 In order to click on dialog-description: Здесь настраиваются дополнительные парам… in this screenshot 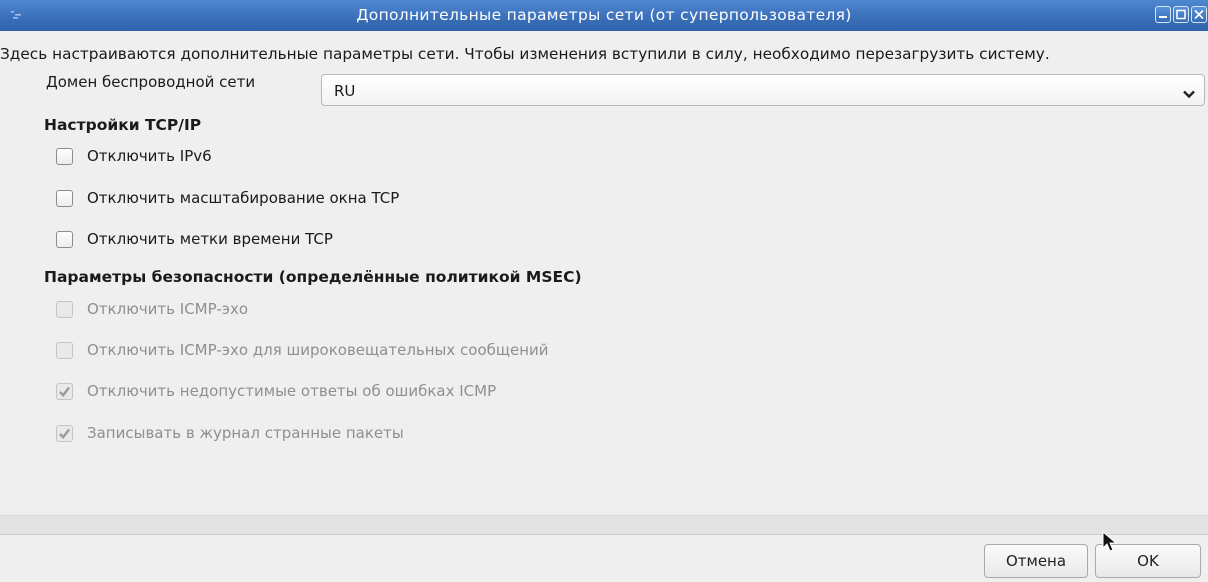, I will do `click(525, 54)`.